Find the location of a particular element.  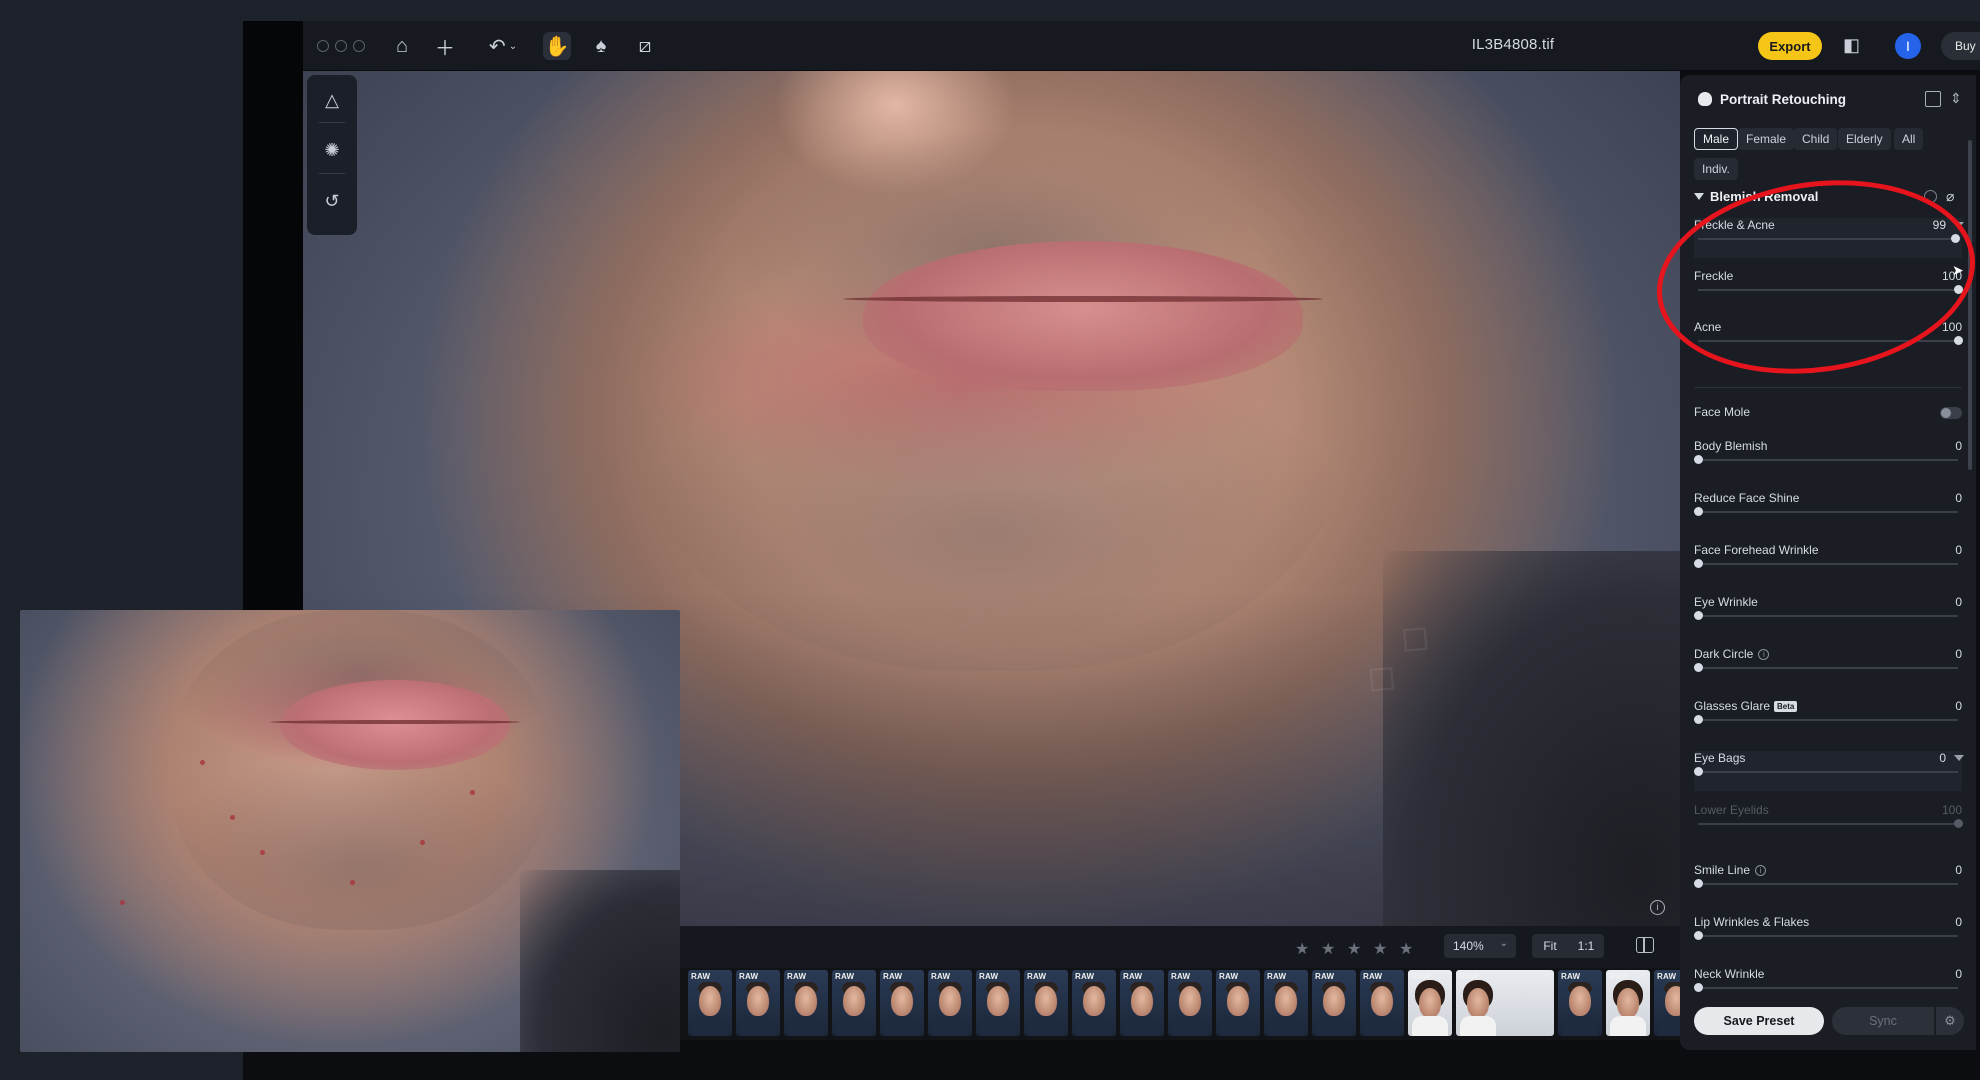

smile-line-label: Smile Line is located at coordinates (1722, 870).